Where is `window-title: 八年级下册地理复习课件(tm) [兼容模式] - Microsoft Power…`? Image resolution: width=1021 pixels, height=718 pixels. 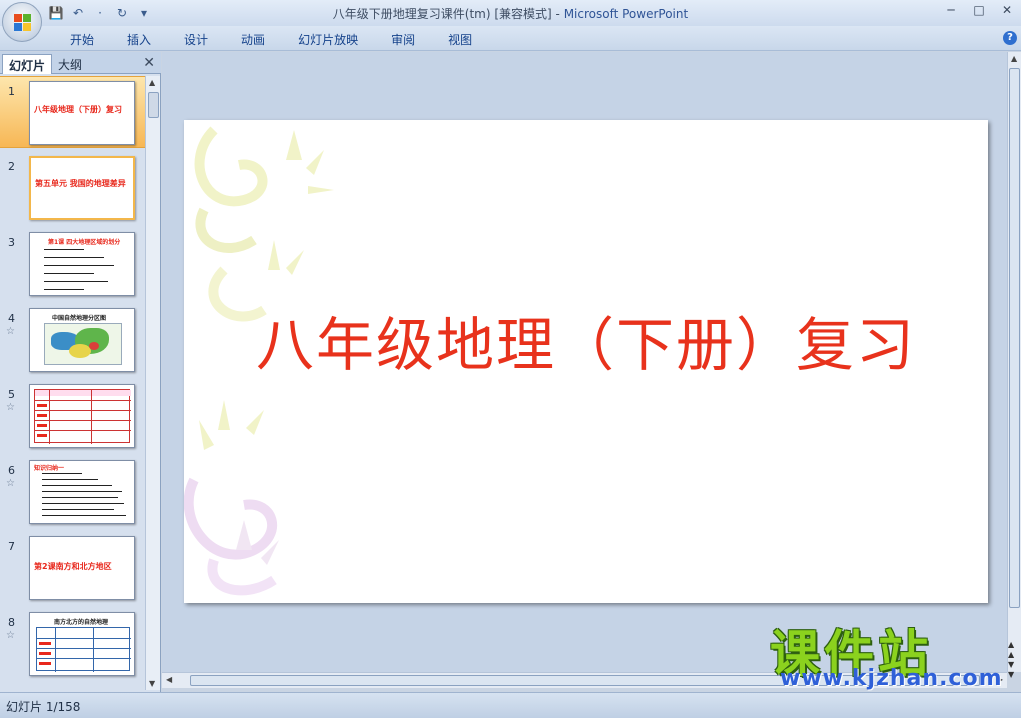
window-title: 八年级下册地理复习课件(tm) [兼容模式] - Microsoft Power… is located at coordinates (510, 13).